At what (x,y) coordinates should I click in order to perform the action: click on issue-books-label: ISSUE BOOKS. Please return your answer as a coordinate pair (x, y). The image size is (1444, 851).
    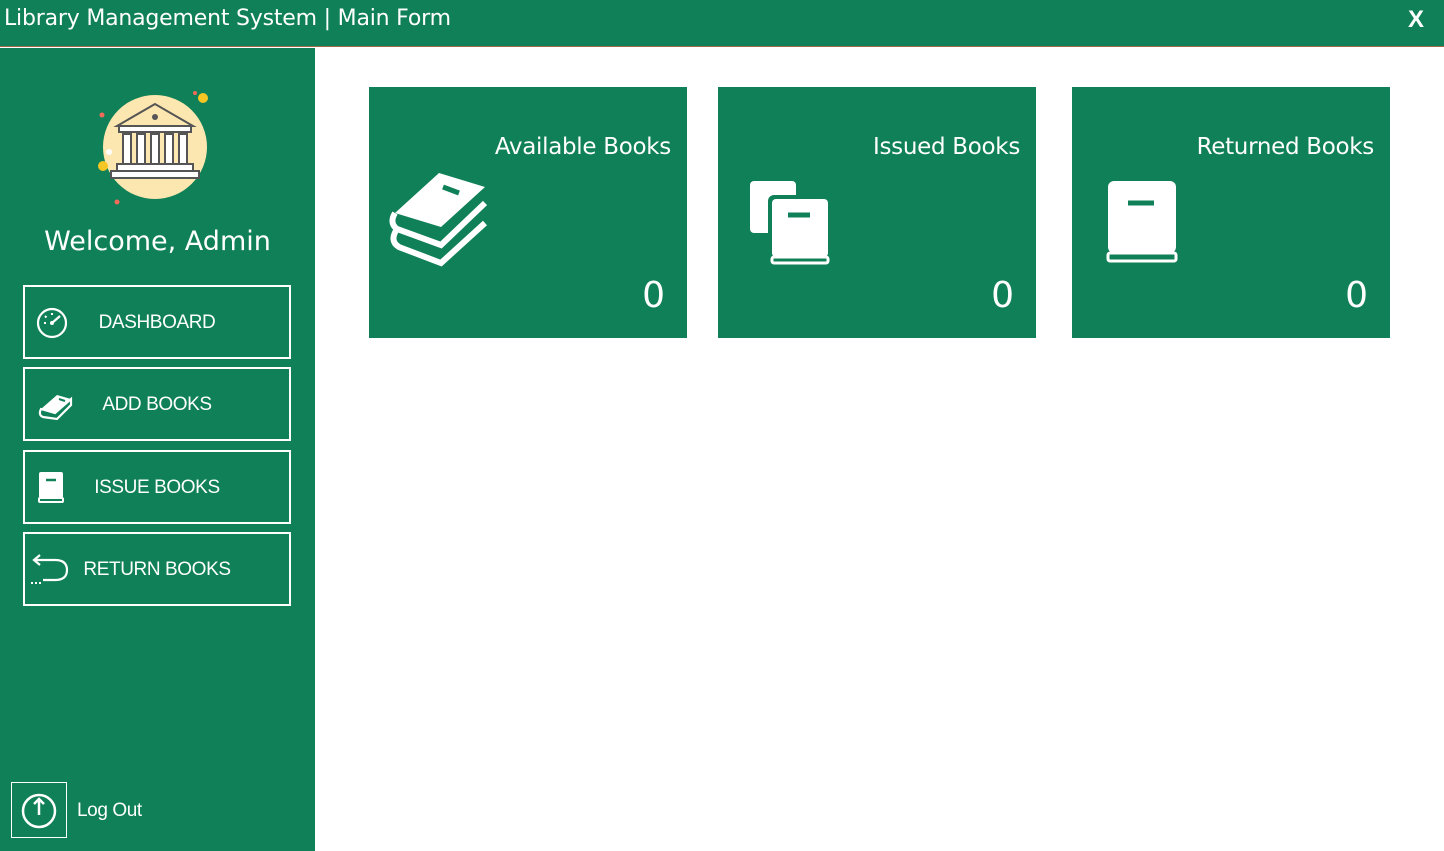
    Looking at the image, I should click on (157, 487).